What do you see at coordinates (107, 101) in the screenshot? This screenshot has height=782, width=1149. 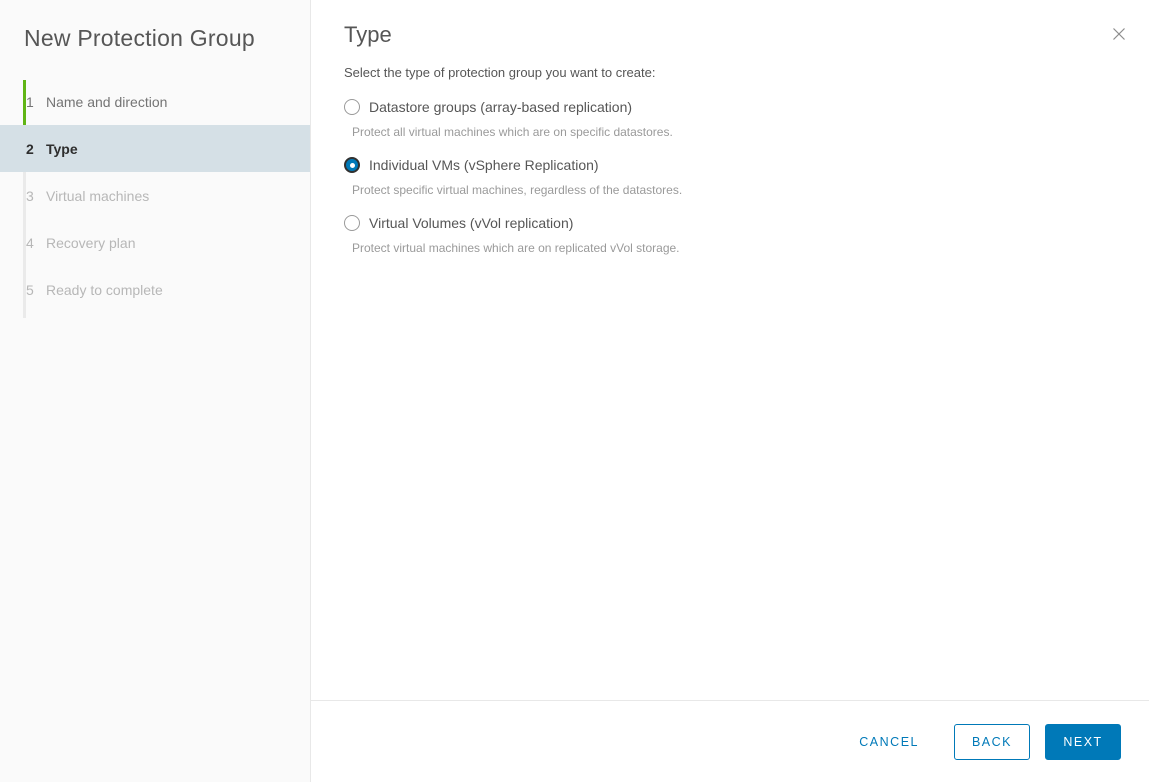 I see `step-label: Name and direction` at bounding box center [107, 101].